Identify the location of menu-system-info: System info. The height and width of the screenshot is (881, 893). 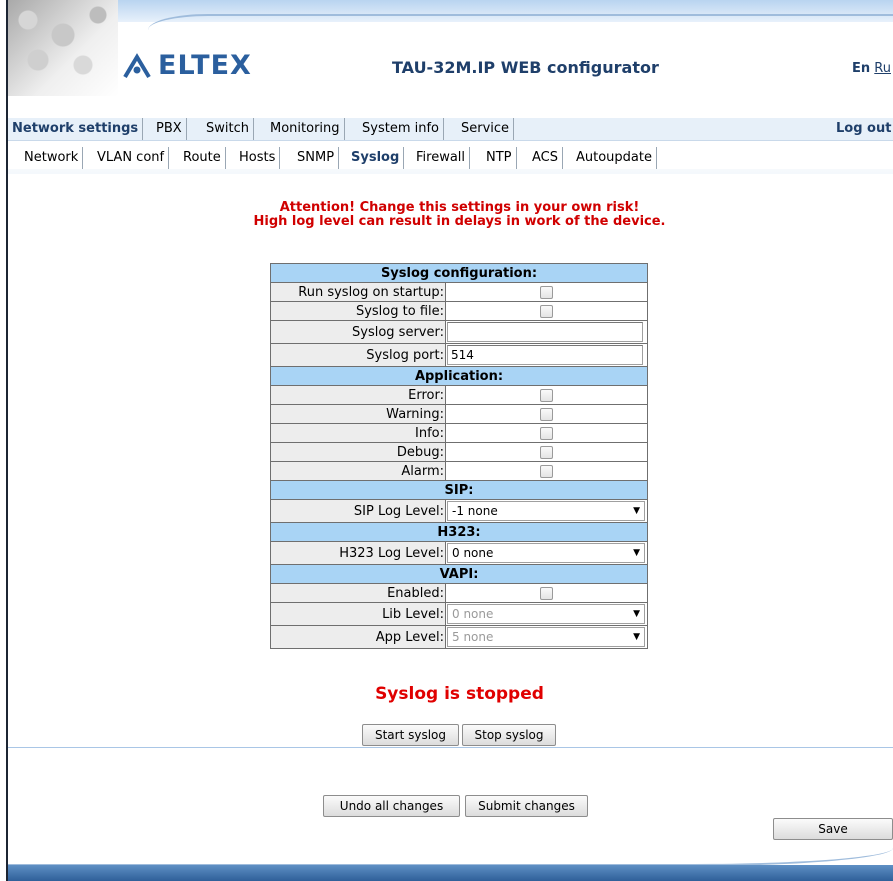
(401, 129).